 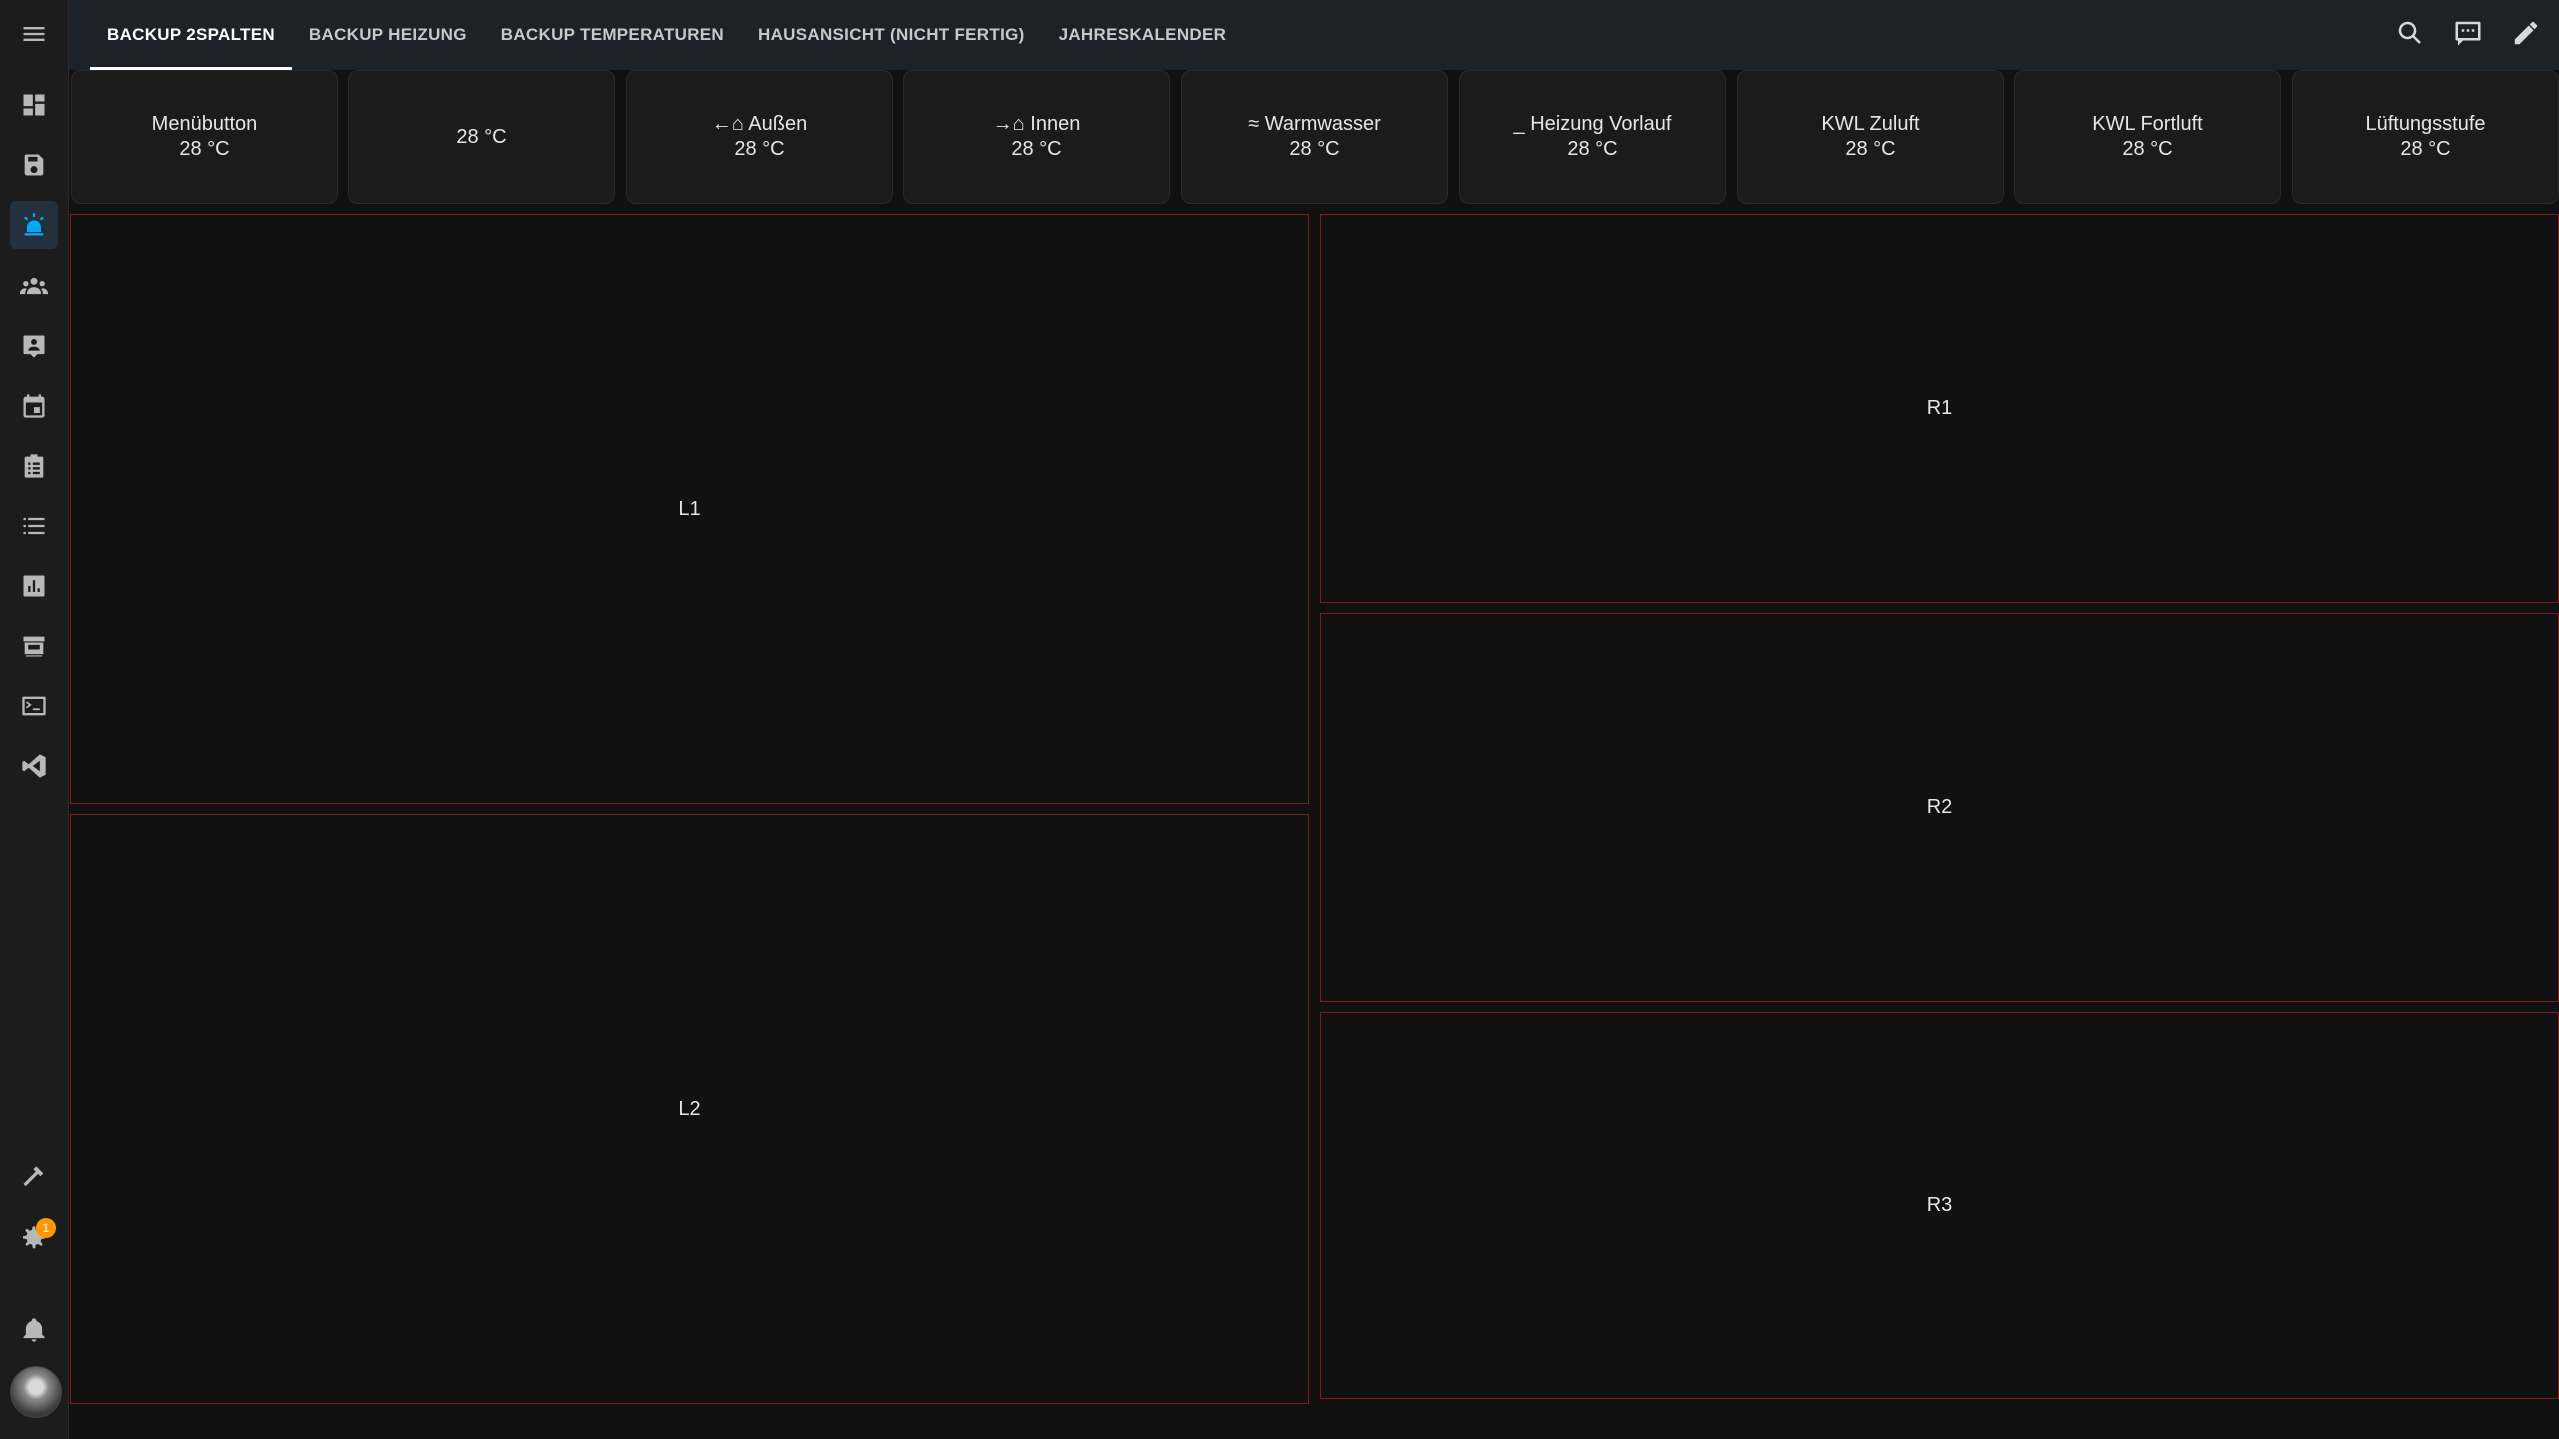 What do you see at coordinates (34, 646) in the screenshot?
I see `hacs-store-icon` at bounding box center [34, 646].